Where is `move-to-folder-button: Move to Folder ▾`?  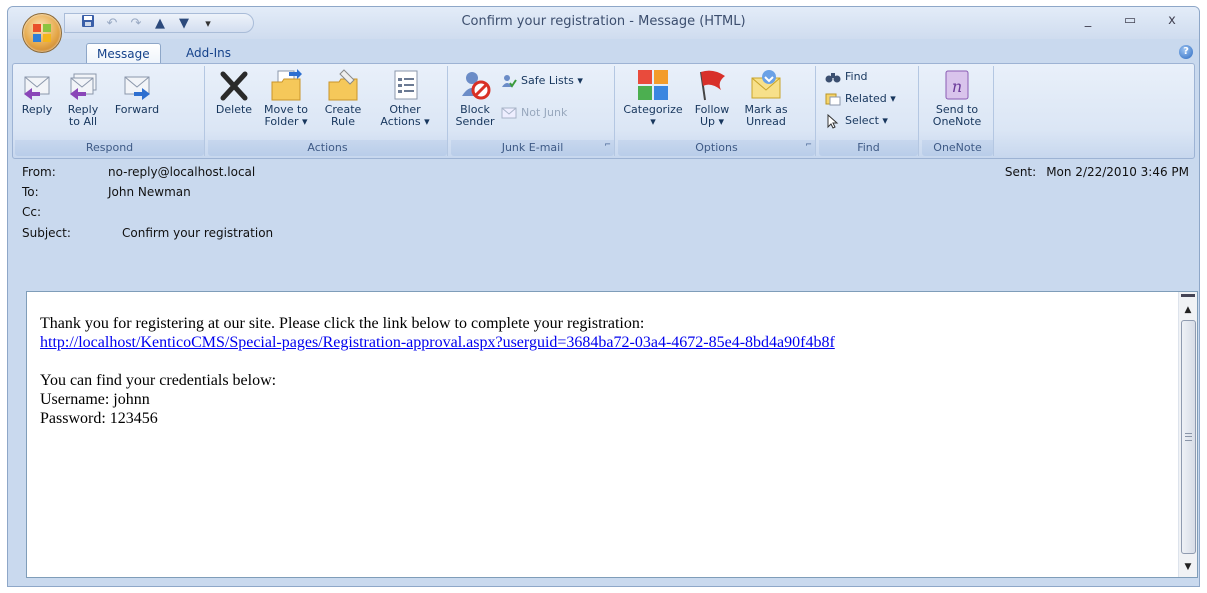
move-to-folder-button: Move to Folder ▾ is located at coordinates (286, 98).